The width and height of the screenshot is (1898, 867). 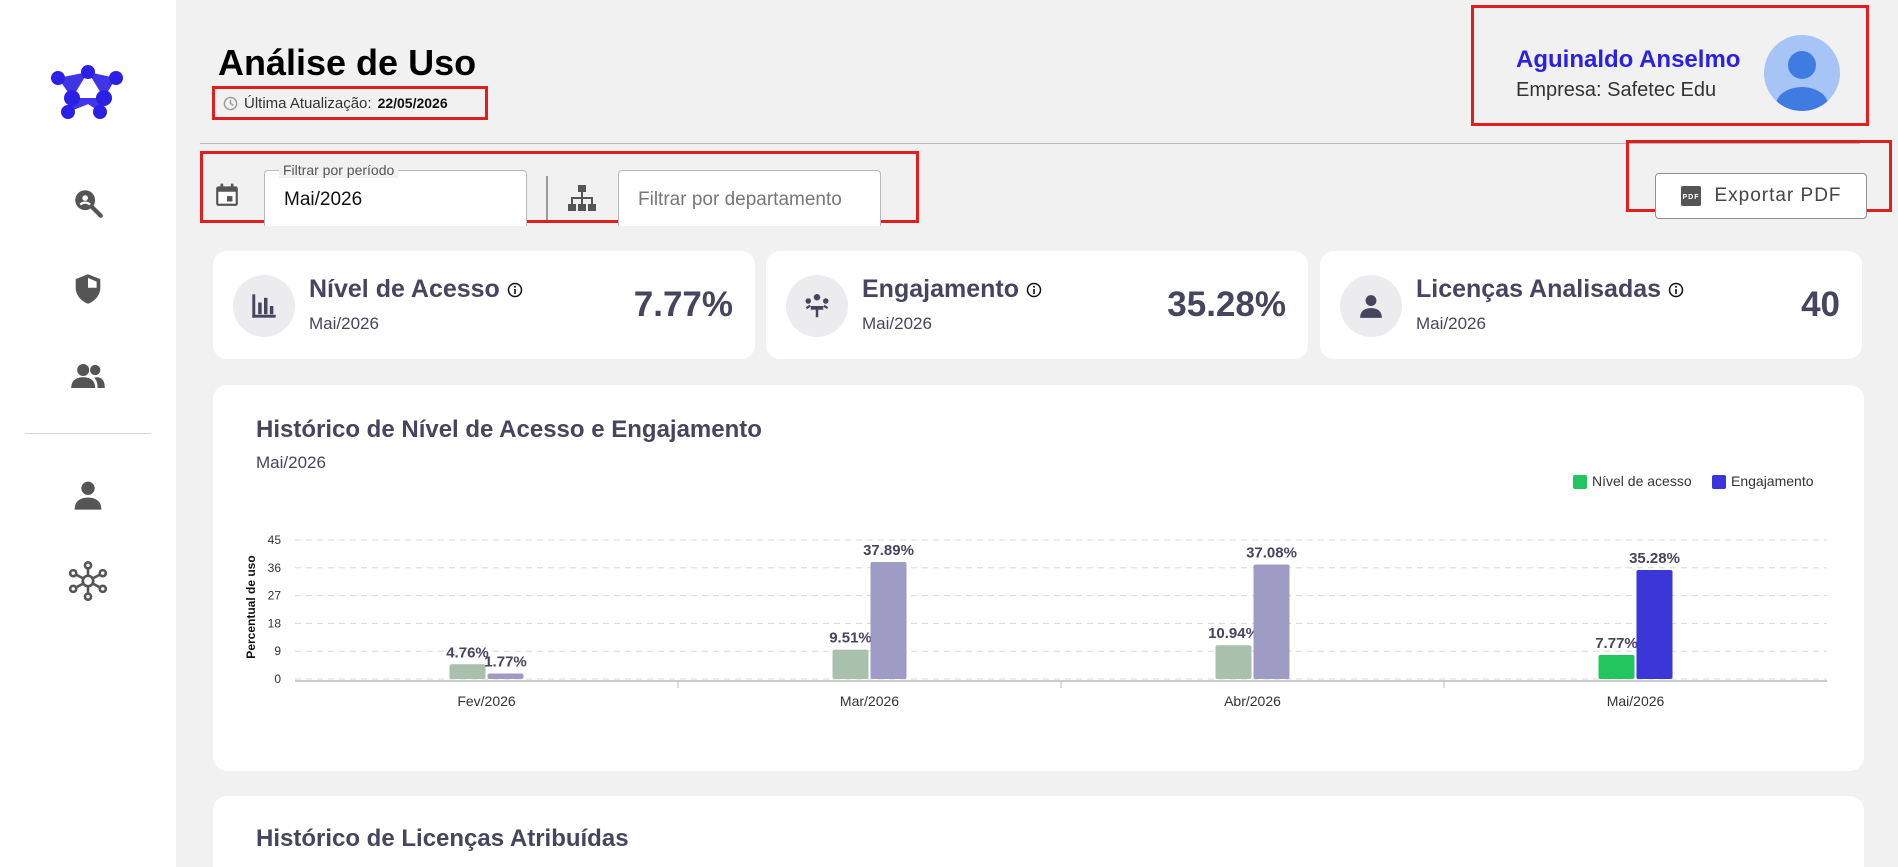 I want to click on data-label: 7.77%, so click(x=1616, y=643).